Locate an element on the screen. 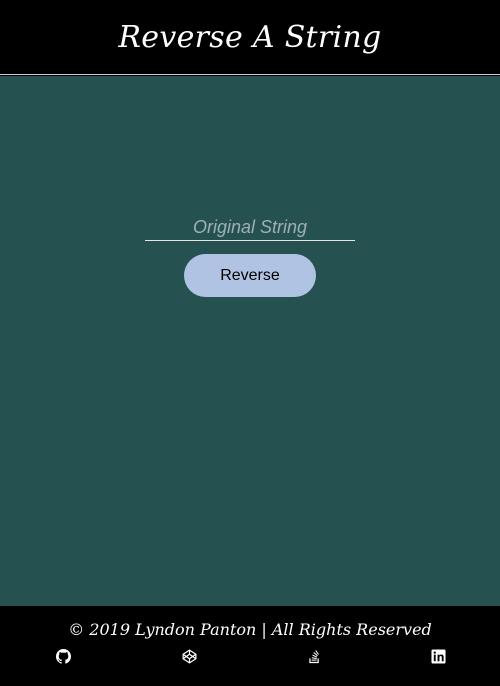 The image size is (500, 686). stackoverflow-icon is located at coordinates (314, 656).